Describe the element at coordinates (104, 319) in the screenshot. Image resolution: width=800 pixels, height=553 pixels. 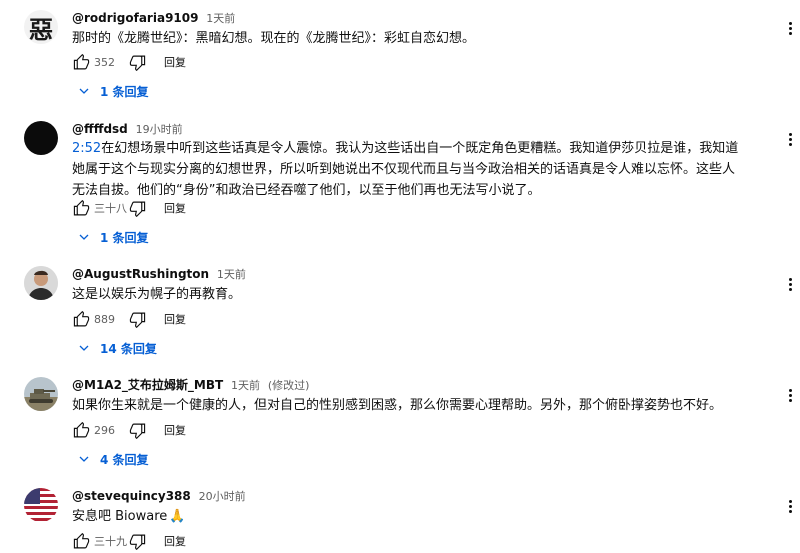
I see `like-count: 889` at that location.